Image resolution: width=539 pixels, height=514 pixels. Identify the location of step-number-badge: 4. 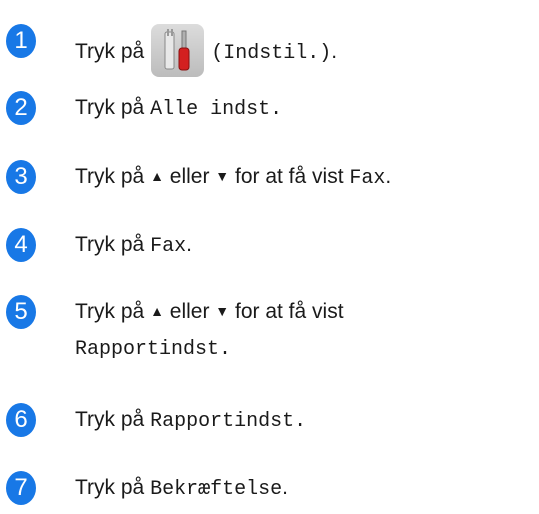
(21, 245).